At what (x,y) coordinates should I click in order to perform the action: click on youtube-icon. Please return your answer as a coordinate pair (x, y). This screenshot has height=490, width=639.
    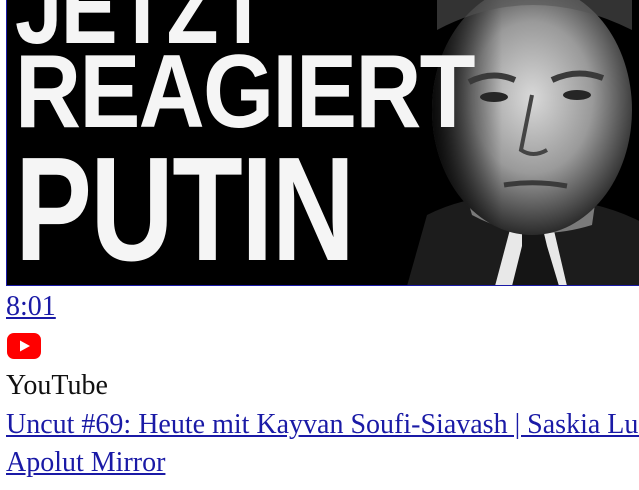
    Looking at the image, I should click on (24, 346).